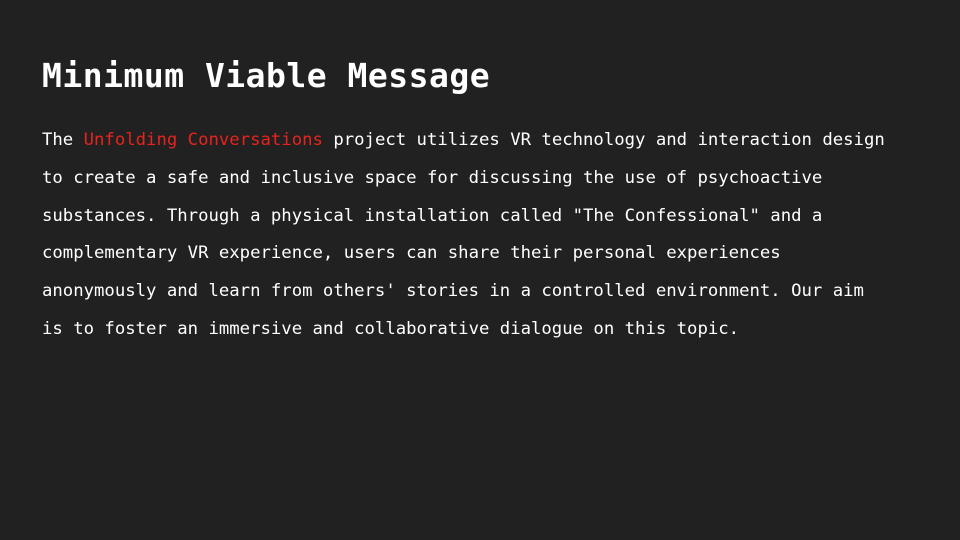 This screenshot has height=540, width=960. Describe the element at coordinates (266, 75) in the screenshot. I see `slide-title: Minimum Viable Message` at that location.